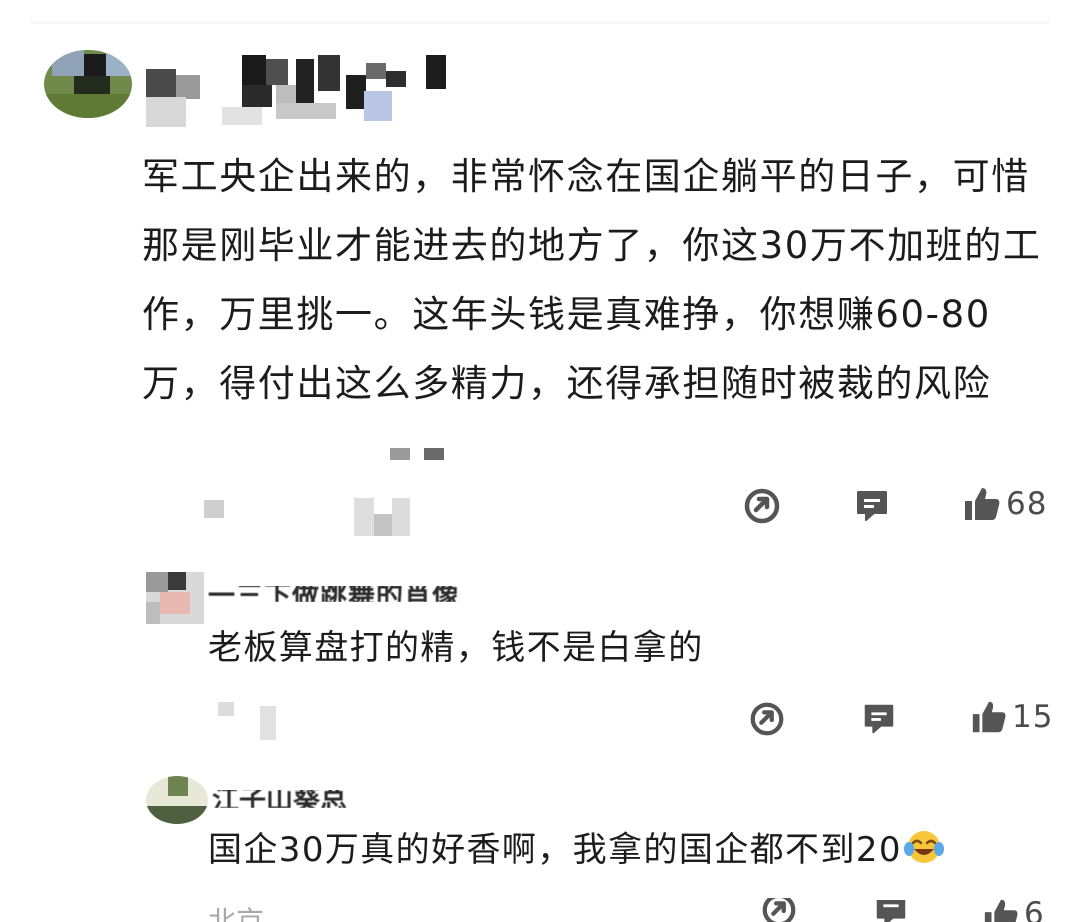  I want to click on reply-author: 江子山葵总, so click(279, 799).